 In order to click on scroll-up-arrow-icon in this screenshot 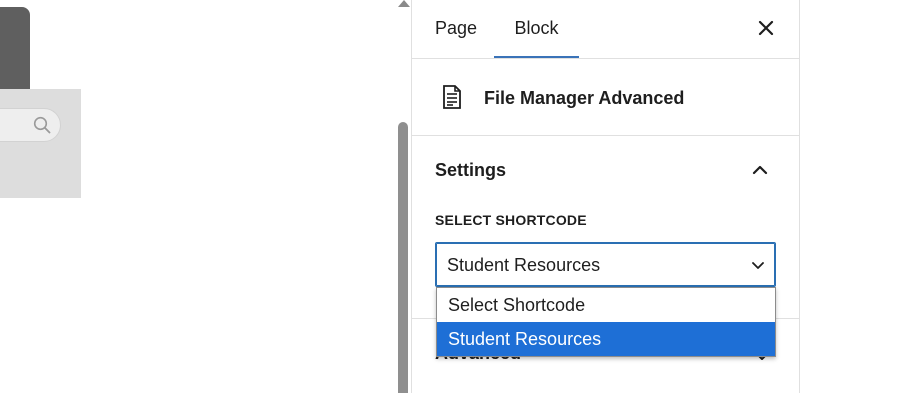, I will do `click(404, 3)`.